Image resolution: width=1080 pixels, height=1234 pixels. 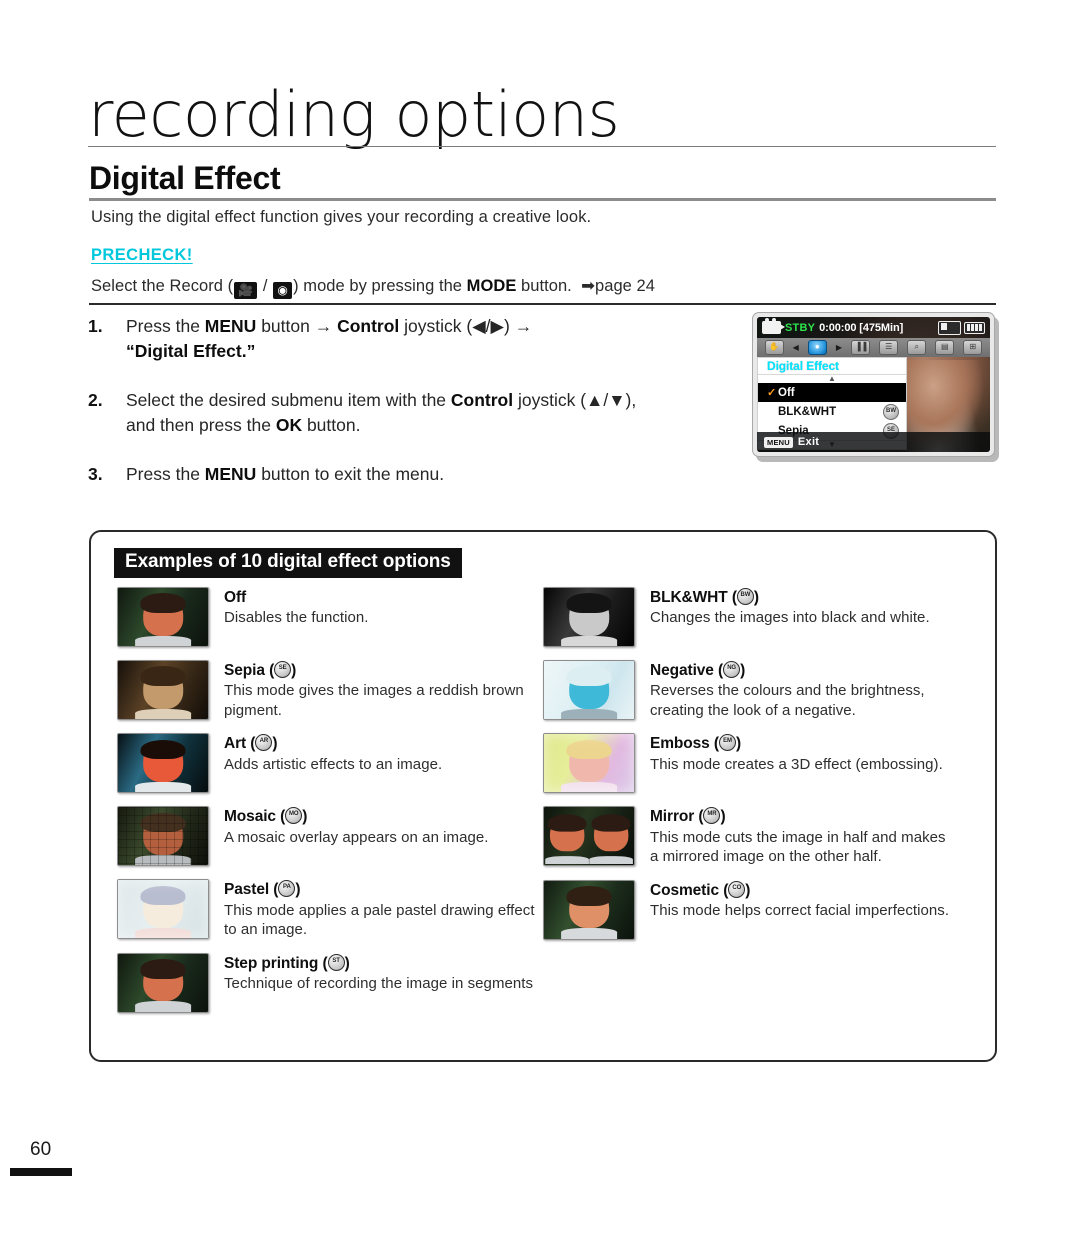 I want to click on step-text: and then press the, so click(x=201, y=425).